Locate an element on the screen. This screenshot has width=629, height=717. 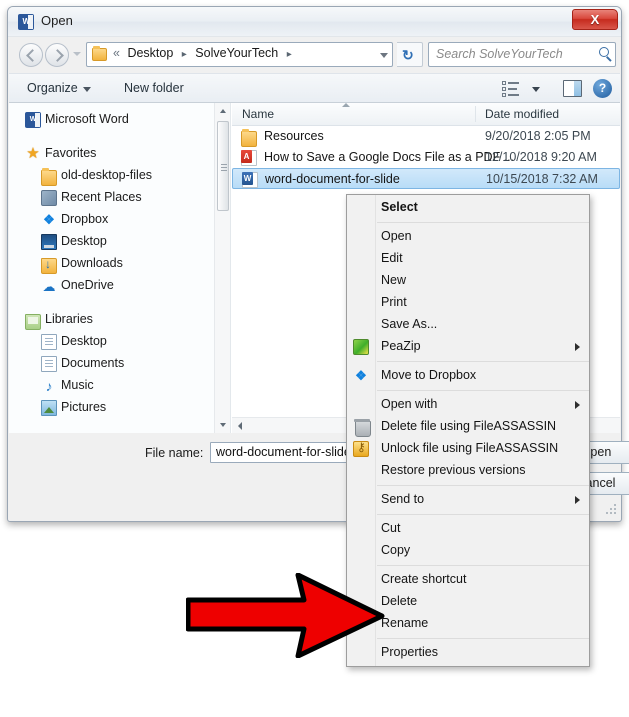
view-list-icon is located at coordinates (511, 88).